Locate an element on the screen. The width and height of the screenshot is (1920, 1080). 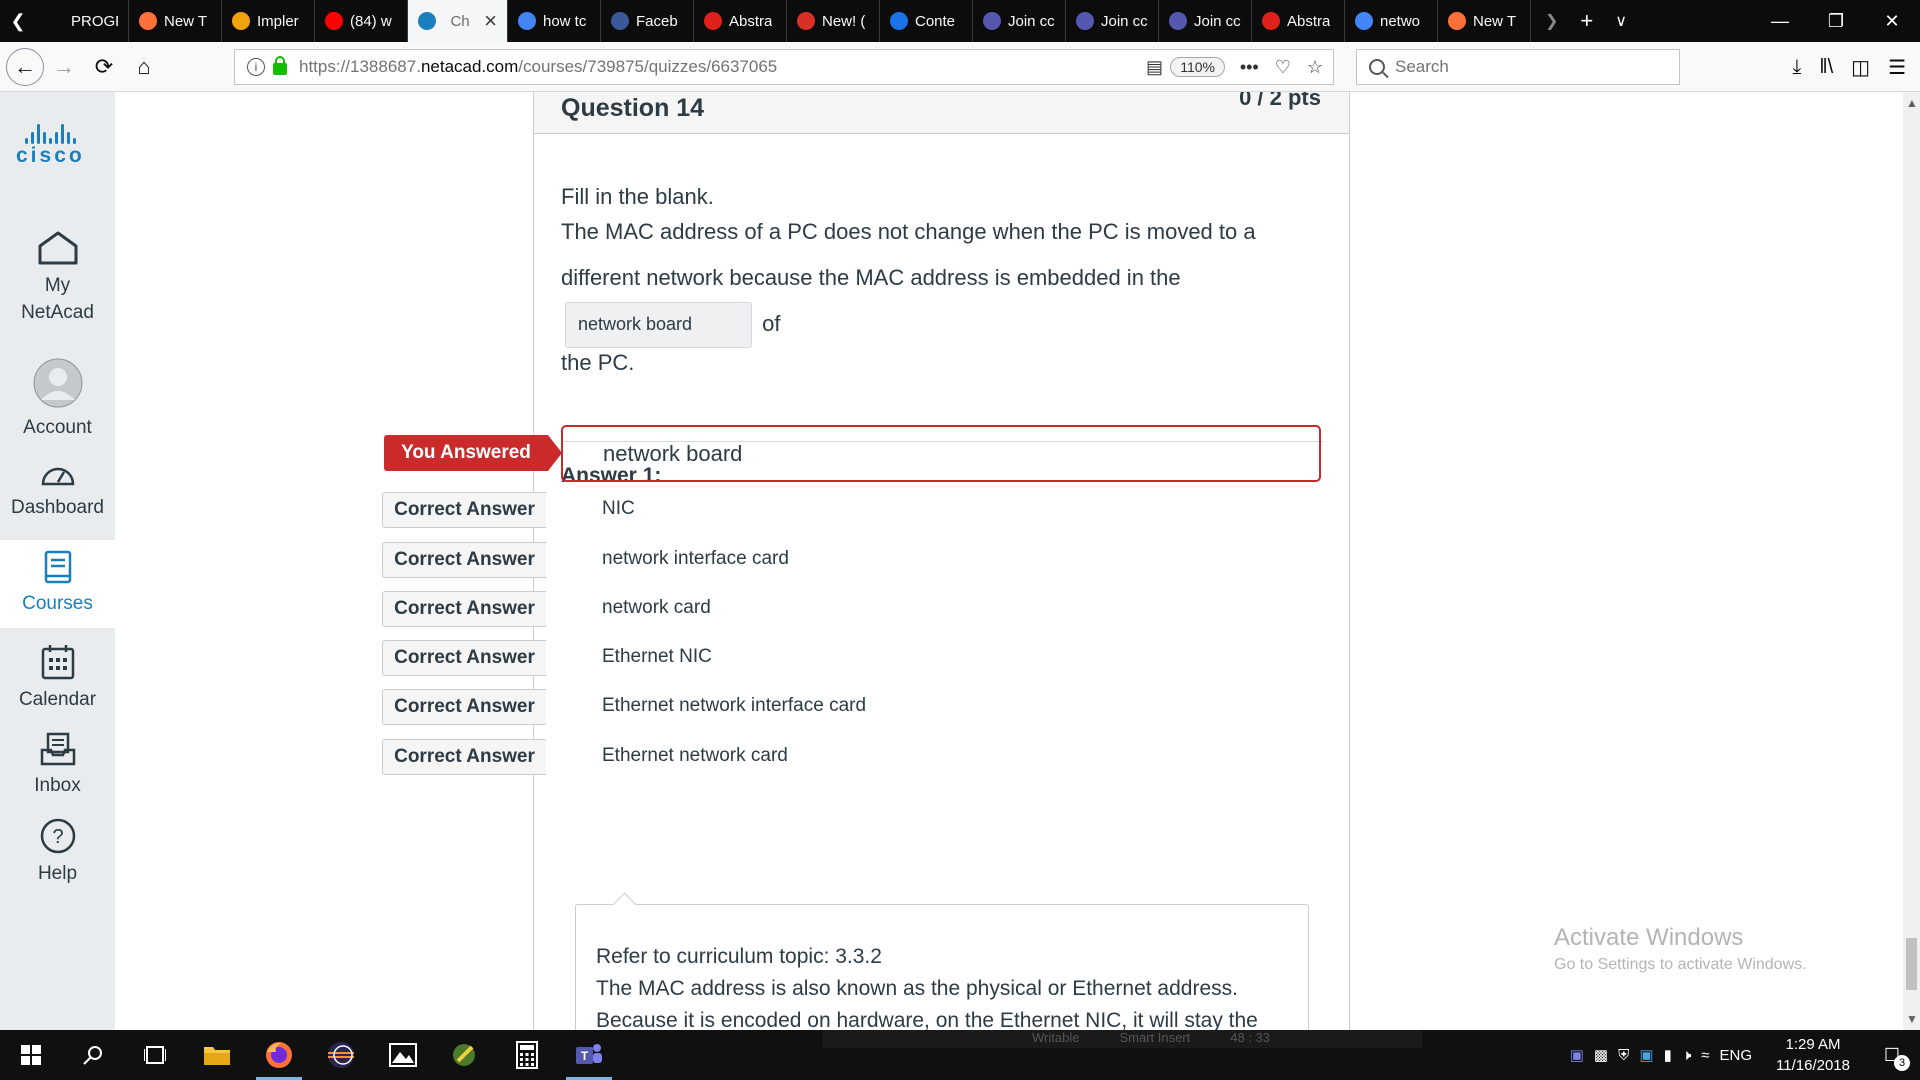
downloads-icon: ⤓ is located at coordinates (1796, 67).